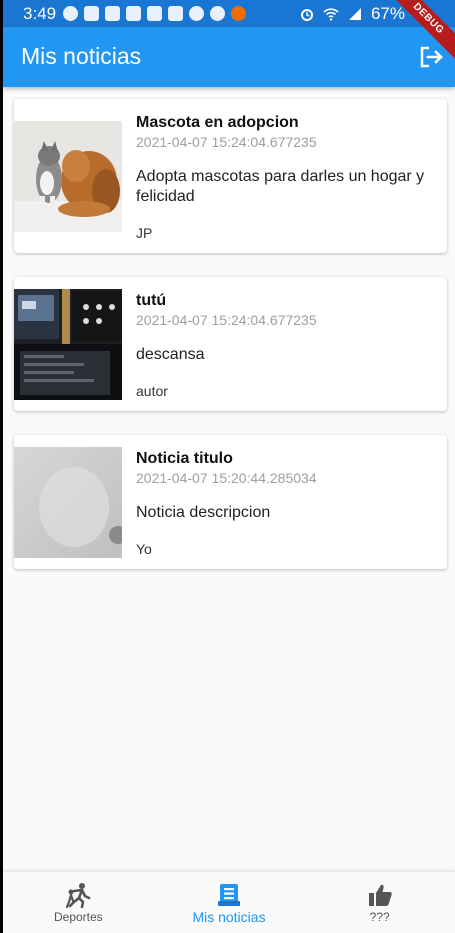 The height and width of the screenshot is (933, 455). I want to click on status-time: 3:49, so click(40, 13).